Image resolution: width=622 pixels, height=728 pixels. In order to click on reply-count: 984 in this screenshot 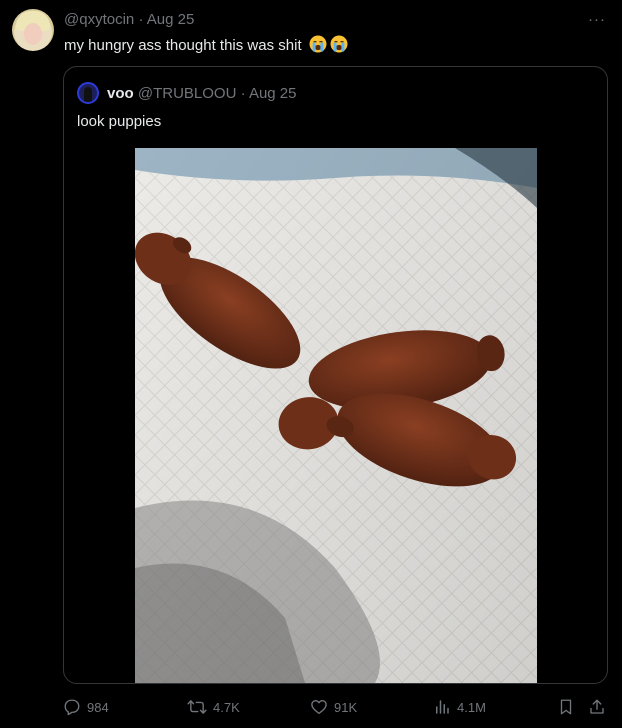, I will do `click(98, 707)`.